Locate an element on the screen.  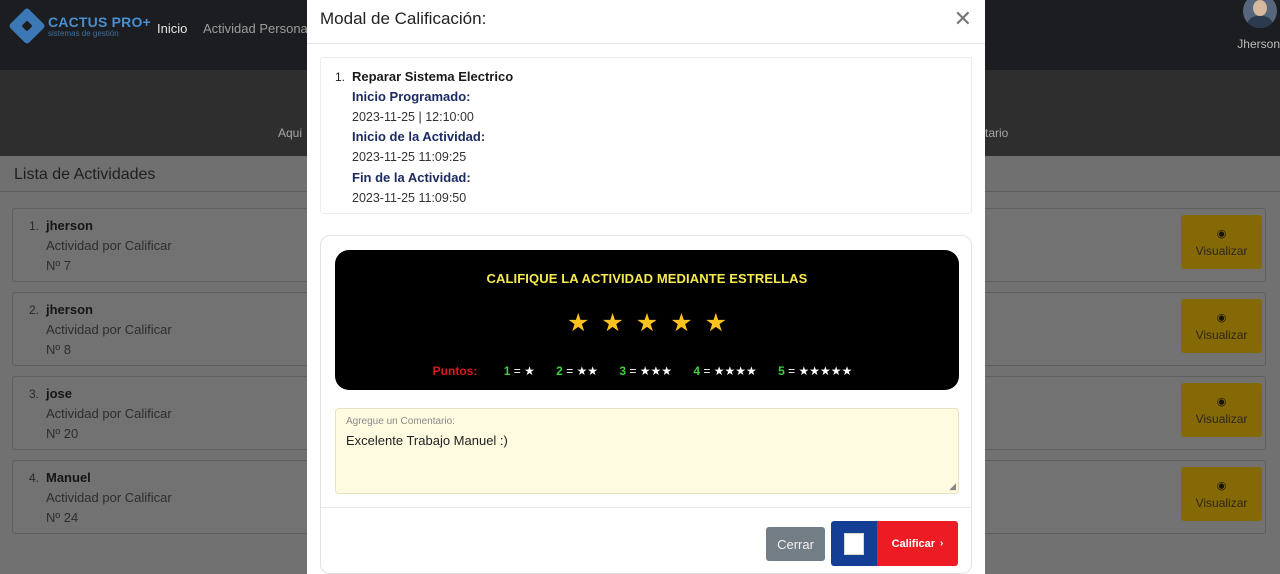
modal-title: Modal de Calificación: is located at coordinates (403, 18).